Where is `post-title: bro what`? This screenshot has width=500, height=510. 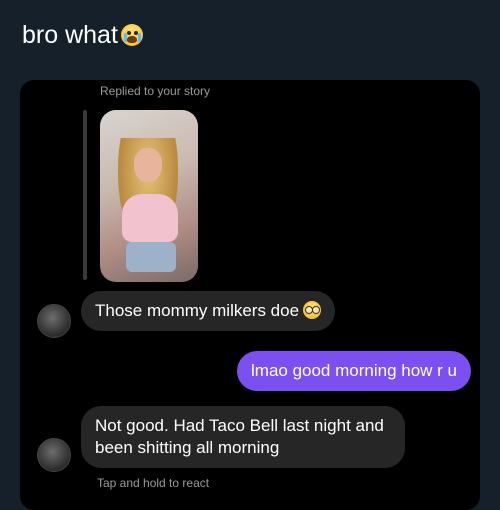
post-title: bro what is located at coordinates (82, 35).